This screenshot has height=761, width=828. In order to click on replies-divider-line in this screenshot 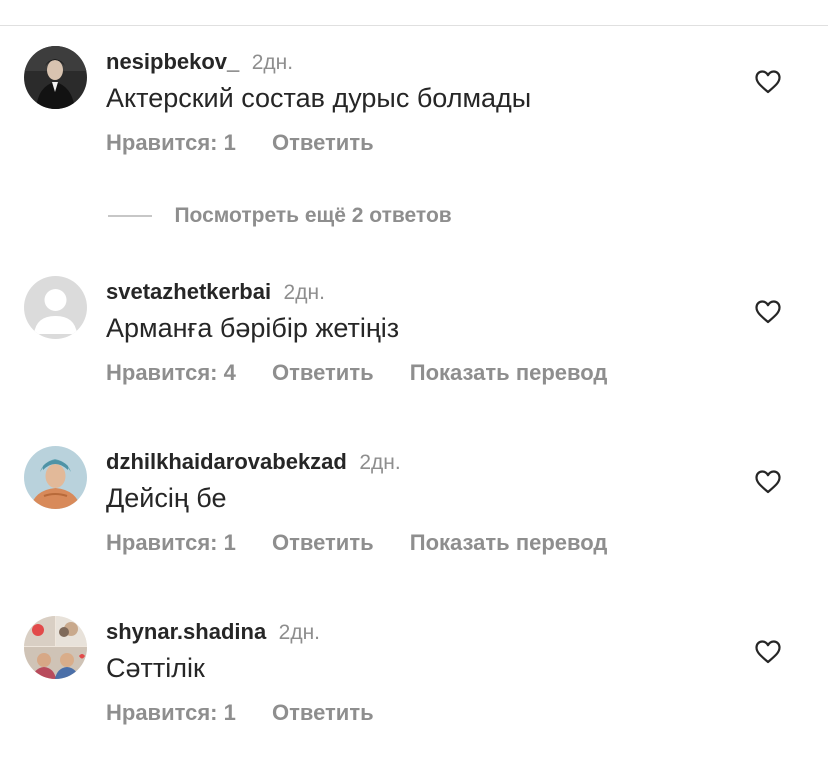, I will do `click(130, 216)`.